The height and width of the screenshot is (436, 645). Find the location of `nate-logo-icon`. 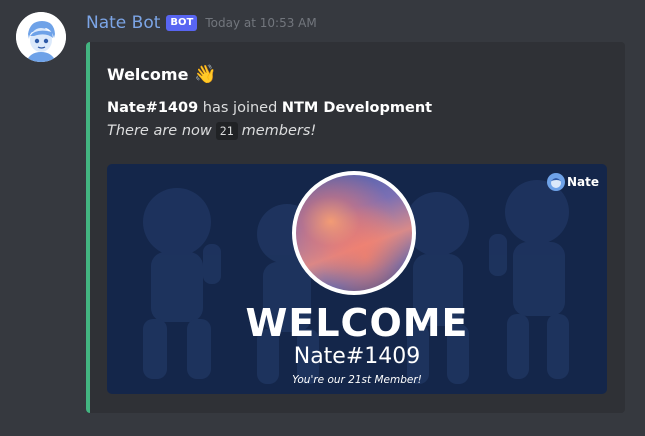

nate-logo-icon is located at coordinates (555, 182).